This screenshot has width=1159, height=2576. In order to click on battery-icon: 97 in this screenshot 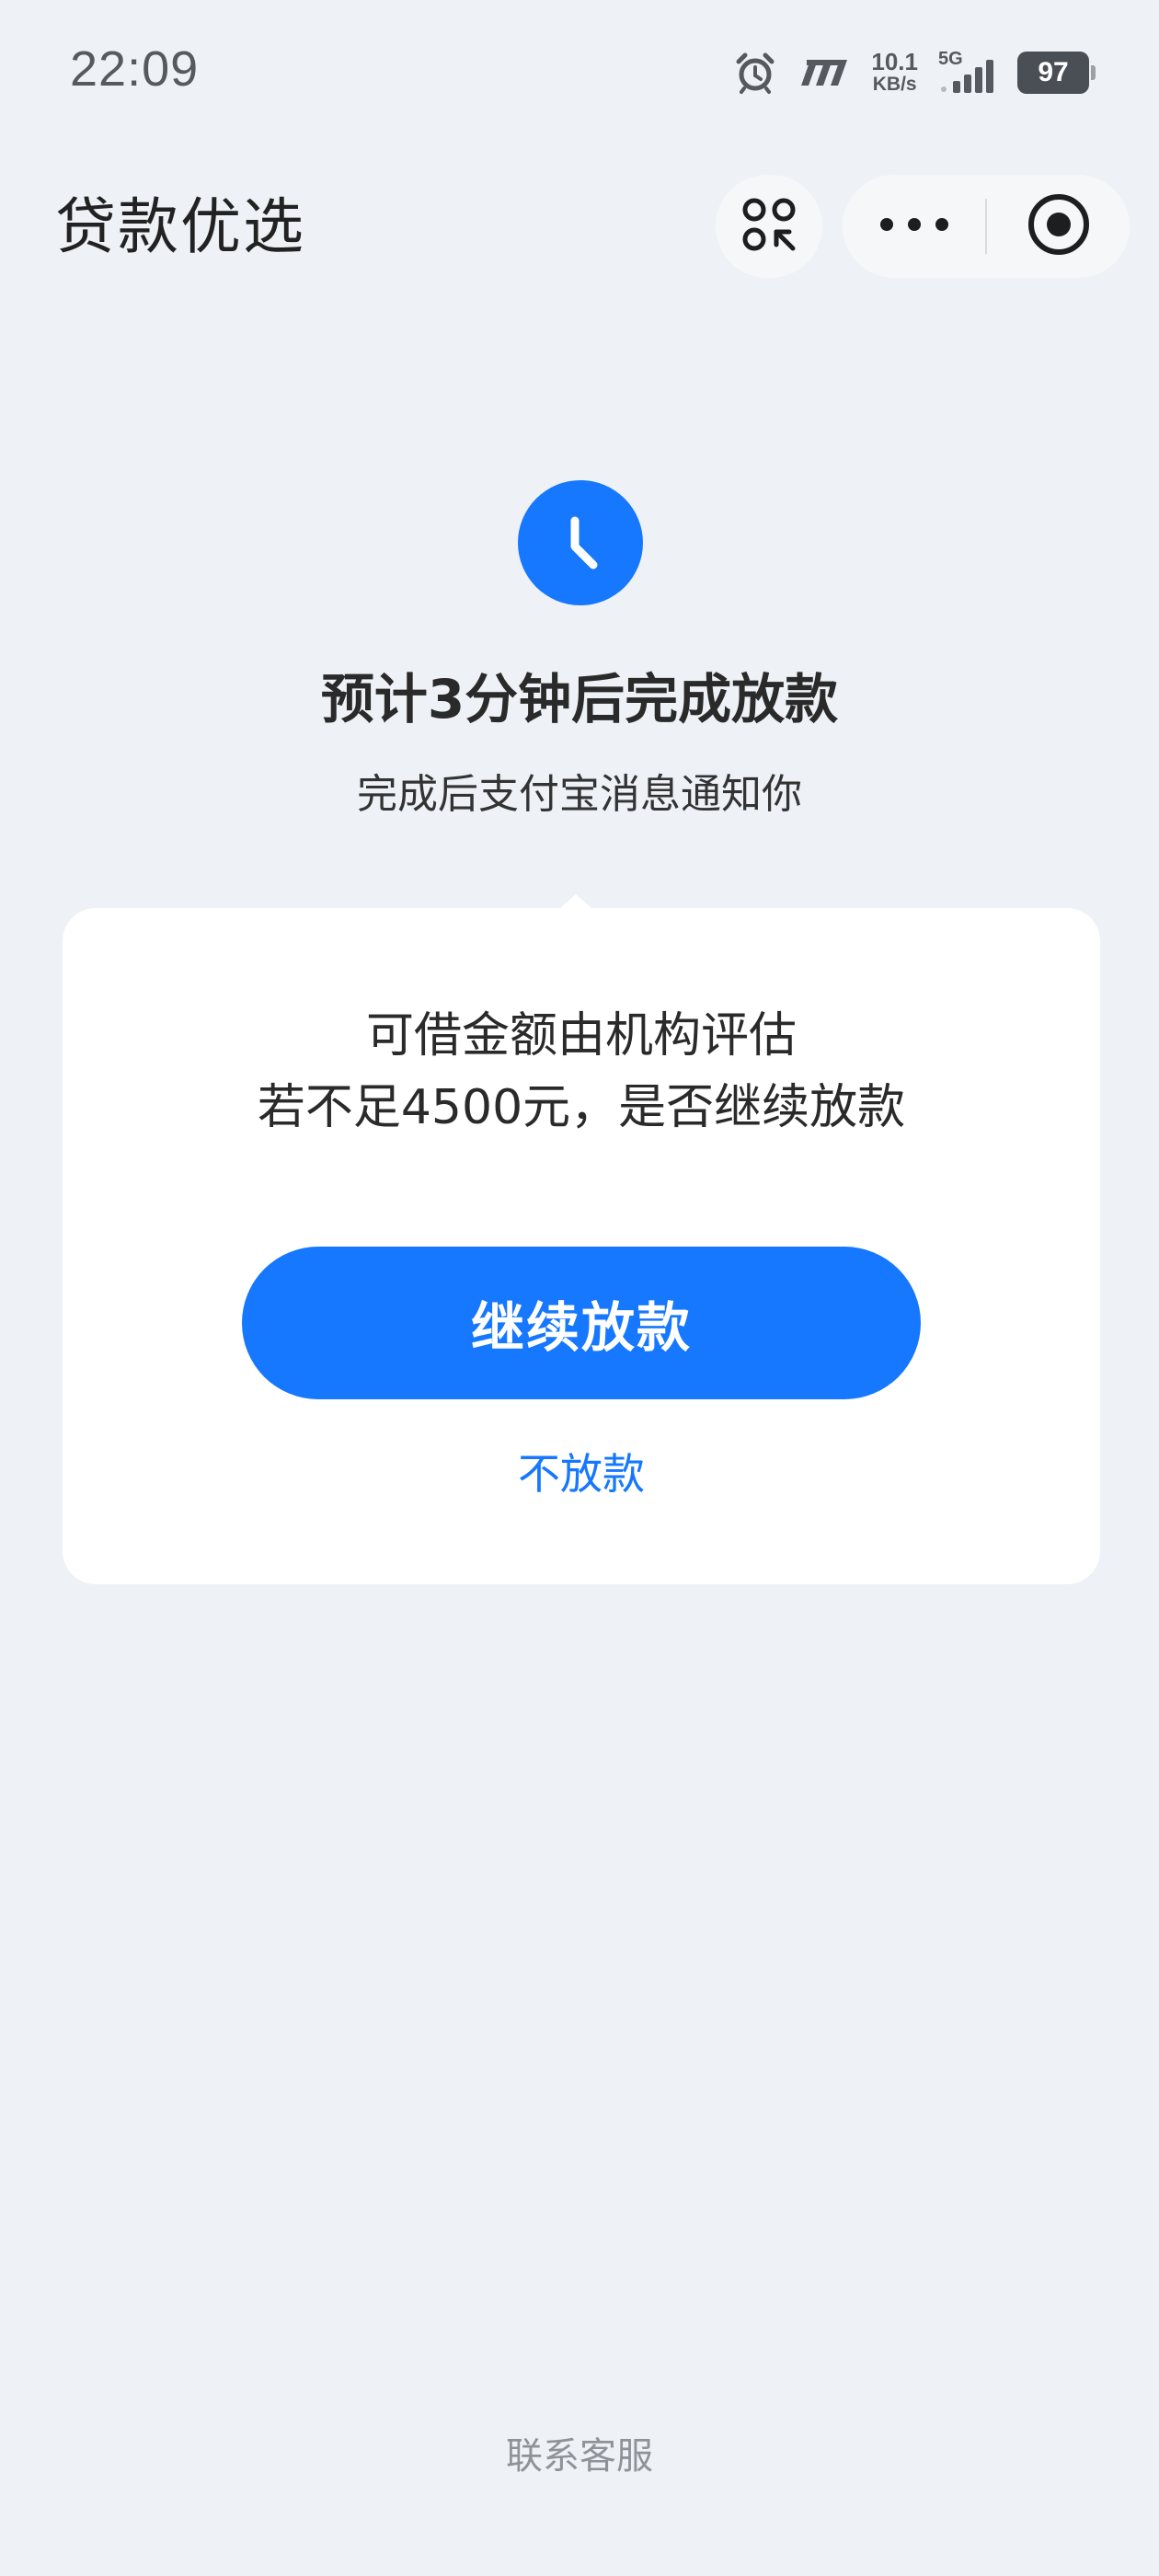, I will do `click(1056, 73)`.